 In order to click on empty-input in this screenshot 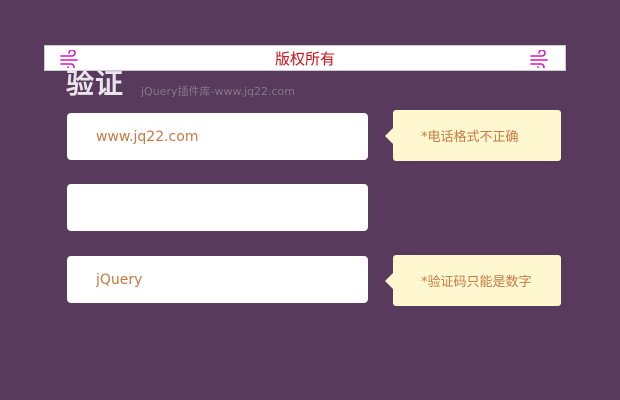, I will do `click(217, 207)`.